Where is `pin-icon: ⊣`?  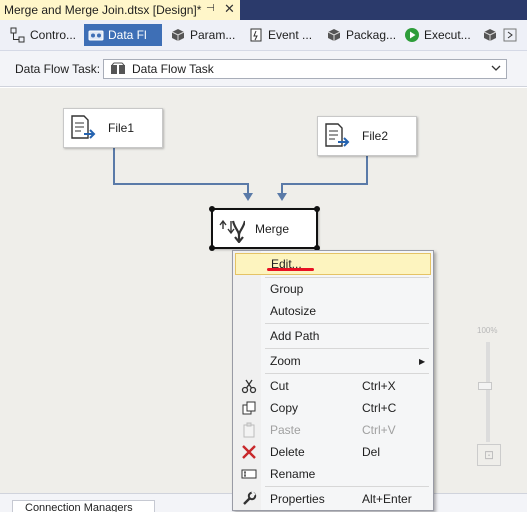 pin-icon: ⊣ is located at coordinates (210, 8).